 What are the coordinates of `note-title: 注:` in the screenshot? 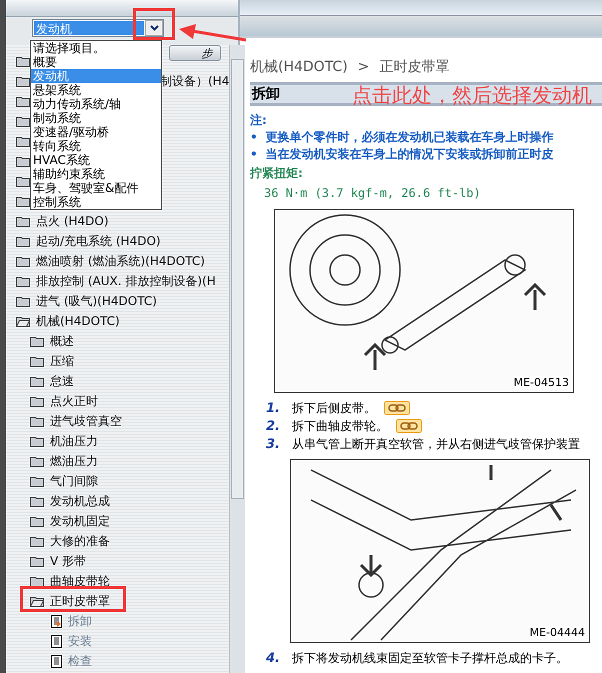 It's located at (259, 120).